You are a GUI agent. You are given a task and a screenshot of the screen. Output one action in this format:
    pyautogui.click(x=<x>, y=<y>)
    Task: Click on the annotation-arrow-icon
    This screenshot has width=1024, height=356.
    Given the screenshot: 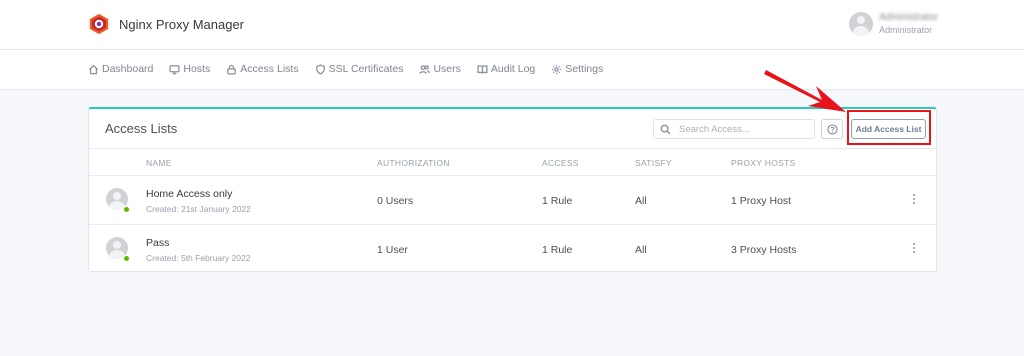 What is the action you would take?
    pyautogui.click(x=805, y=91)
    